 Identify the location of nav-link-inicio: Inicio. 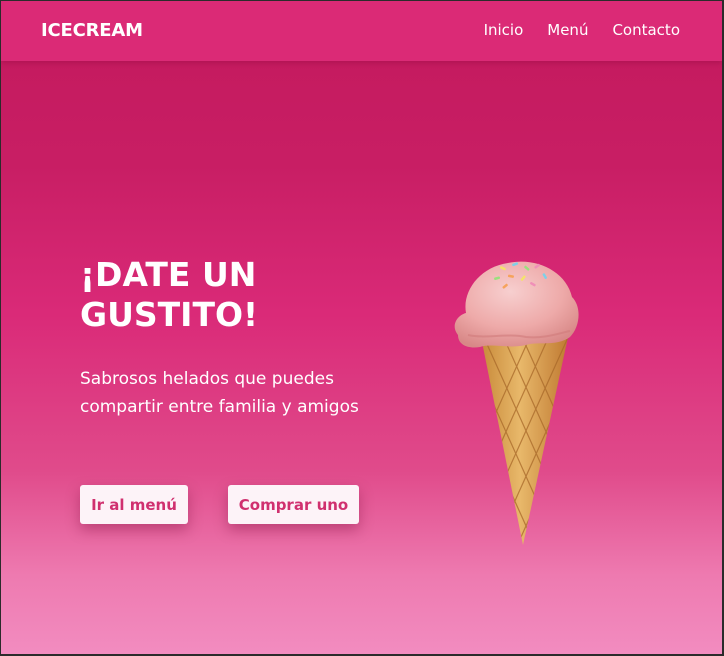
(504, 30).